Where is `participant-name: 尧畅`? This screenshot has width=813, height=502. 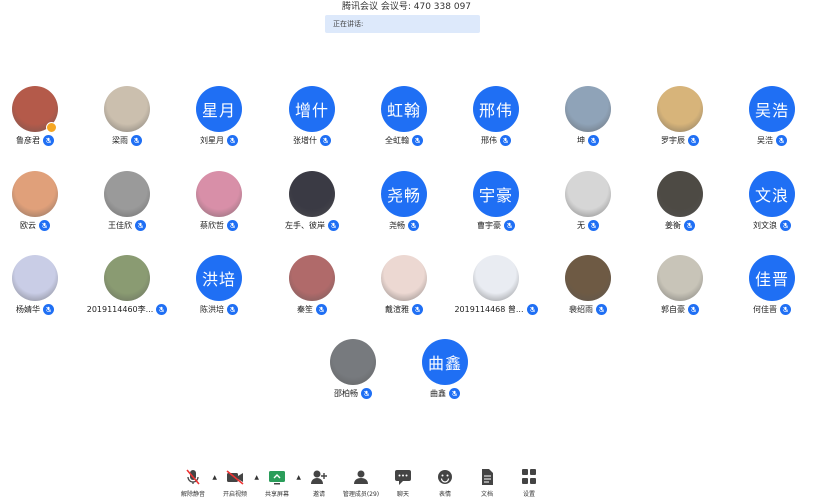
participant-name: 尧畅 is located at coordinates (397, 225).